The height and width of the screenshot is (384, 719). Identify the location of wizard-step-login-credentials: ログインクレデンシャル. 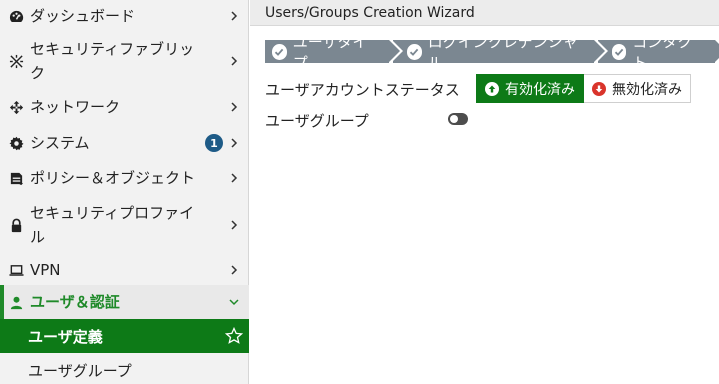
(501, 52).